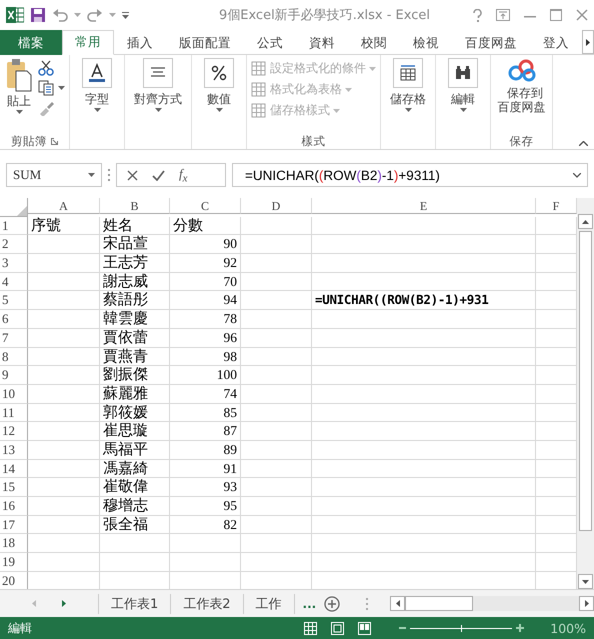 The height and width of the screenshot is (639, 594). Describe the element at coordinates (410, 175) in the screenshot. I see `formula-field: =UNICHAR((ROW(B2)-1)+9311)` at that location.